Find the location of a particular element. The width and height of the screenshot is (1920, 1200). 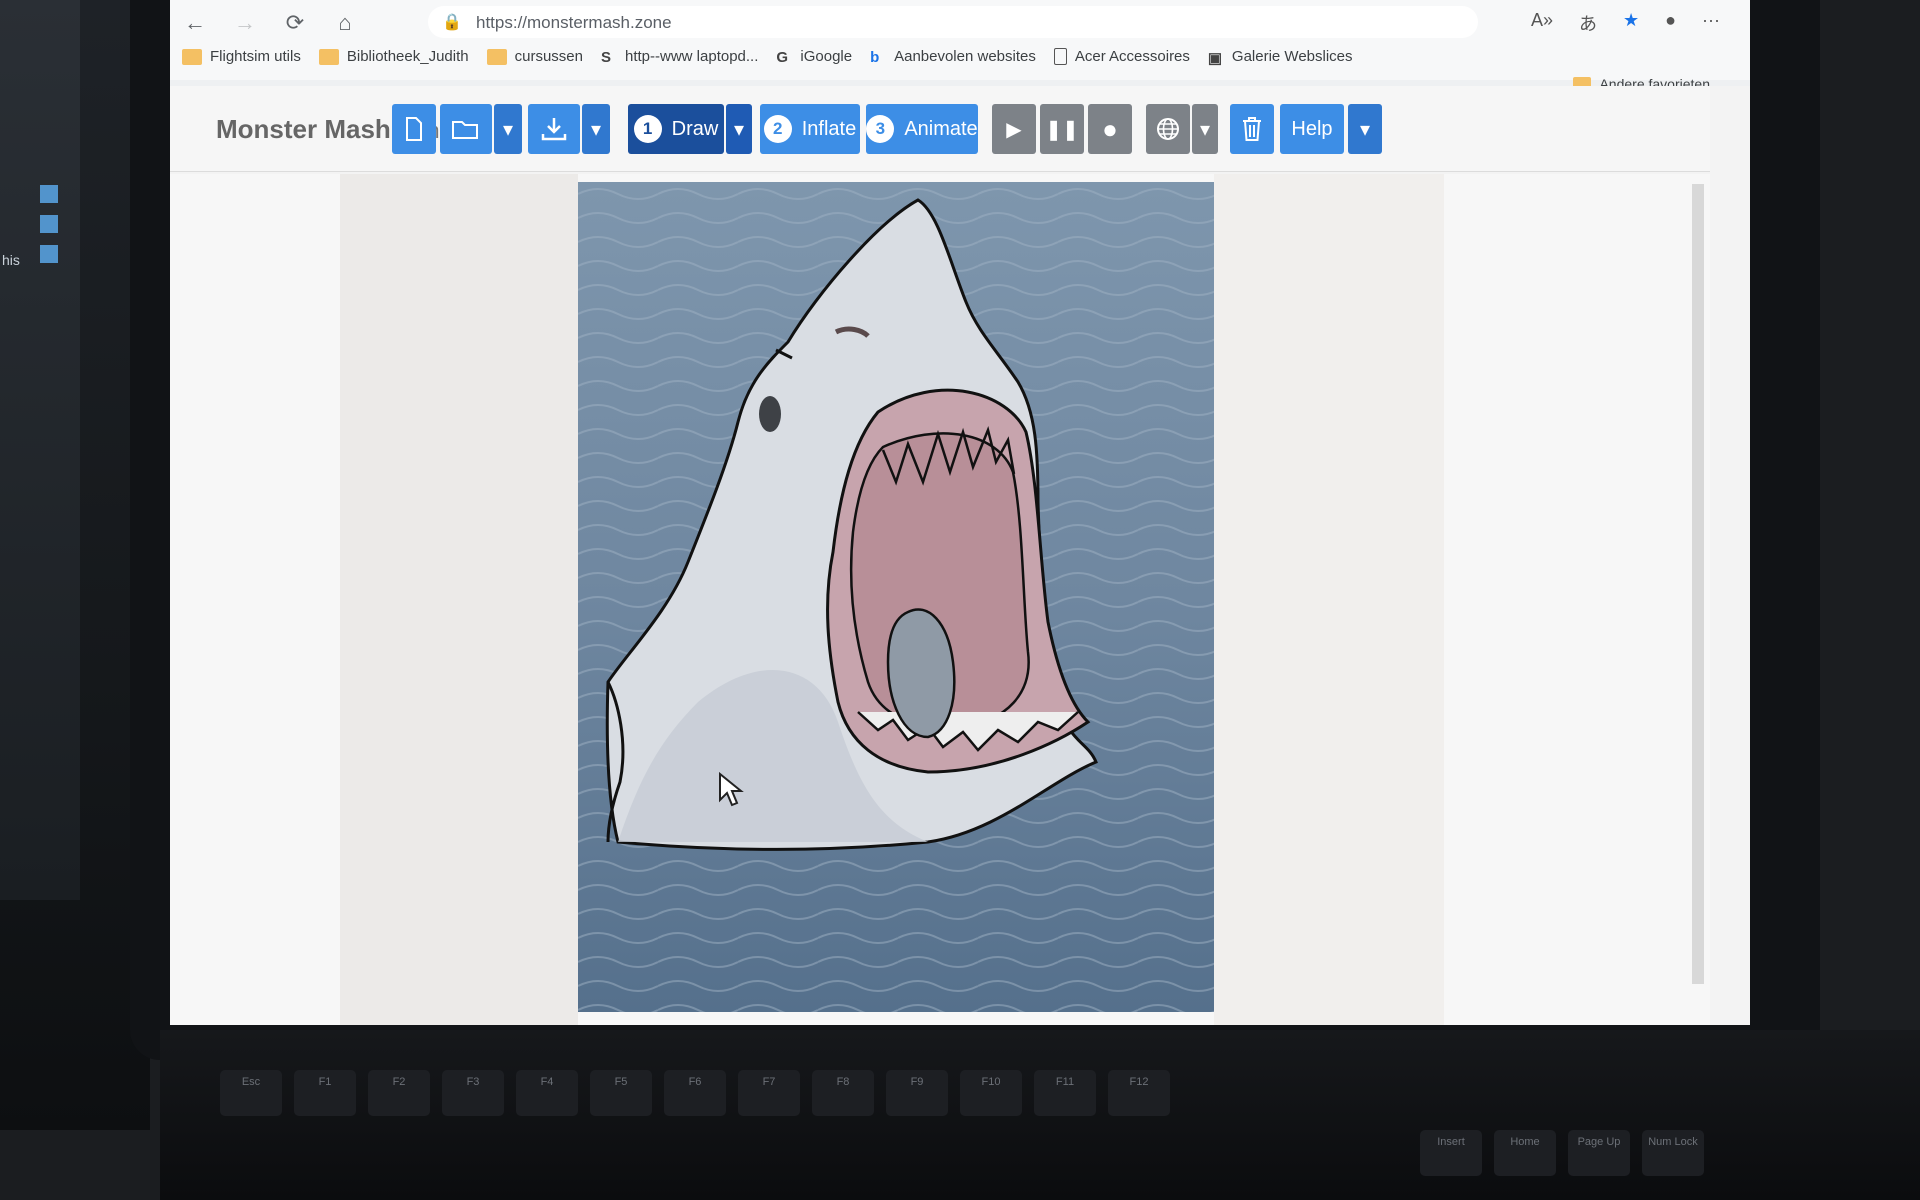

favorite-item: b Aanbevolen websites is located at coordinates (953, 57).